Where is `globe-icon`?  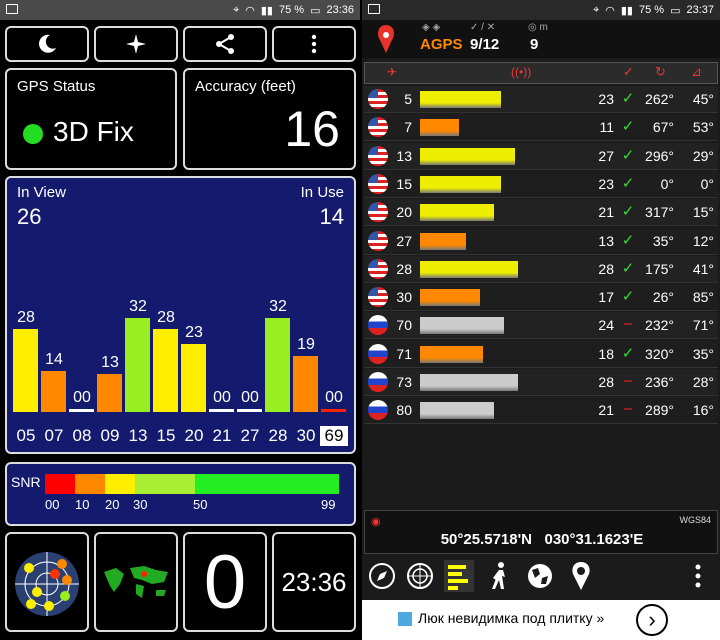
globe-icon is located at coordinates (540, 576).